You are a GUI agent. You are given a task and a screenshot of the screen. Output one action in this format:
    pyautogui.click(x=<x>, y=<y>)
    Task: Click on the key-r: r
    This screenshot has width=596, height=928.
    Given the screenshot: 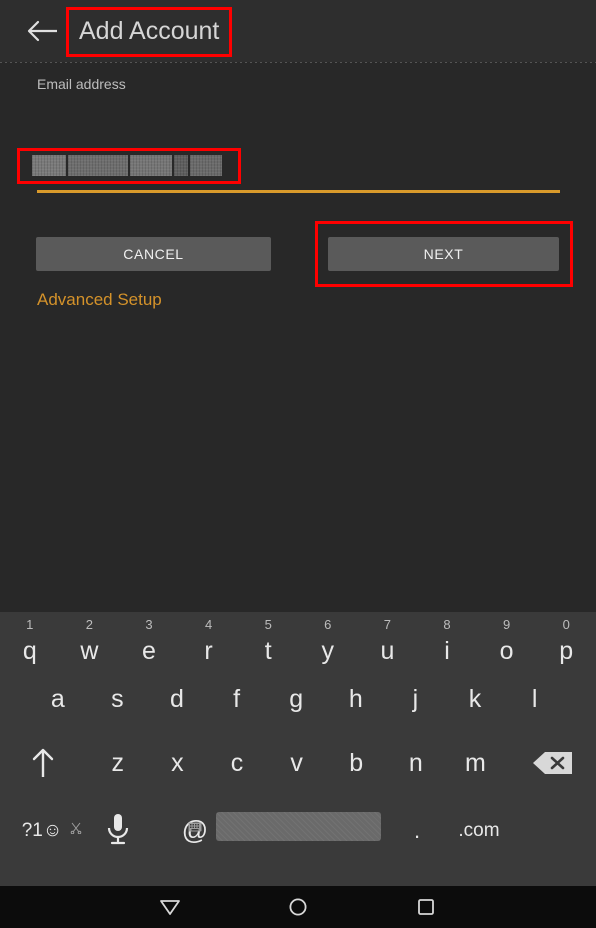 What is the action you would take?
    pyautogui.click(x=209, y=651)
    